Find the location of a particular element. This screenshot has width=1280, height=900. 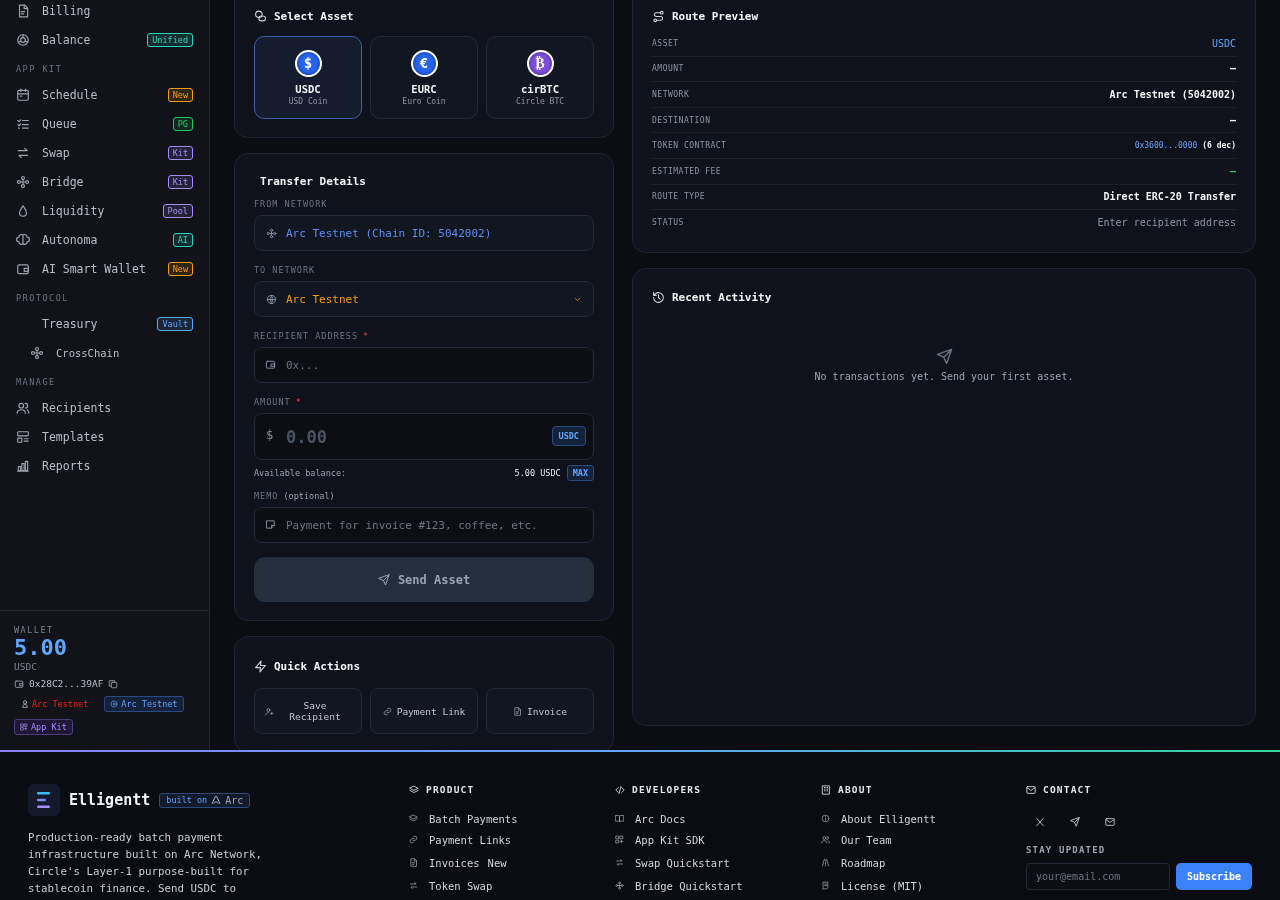

newsletter-heading: STAY UPDATED is located at coordinates (1066, 850).